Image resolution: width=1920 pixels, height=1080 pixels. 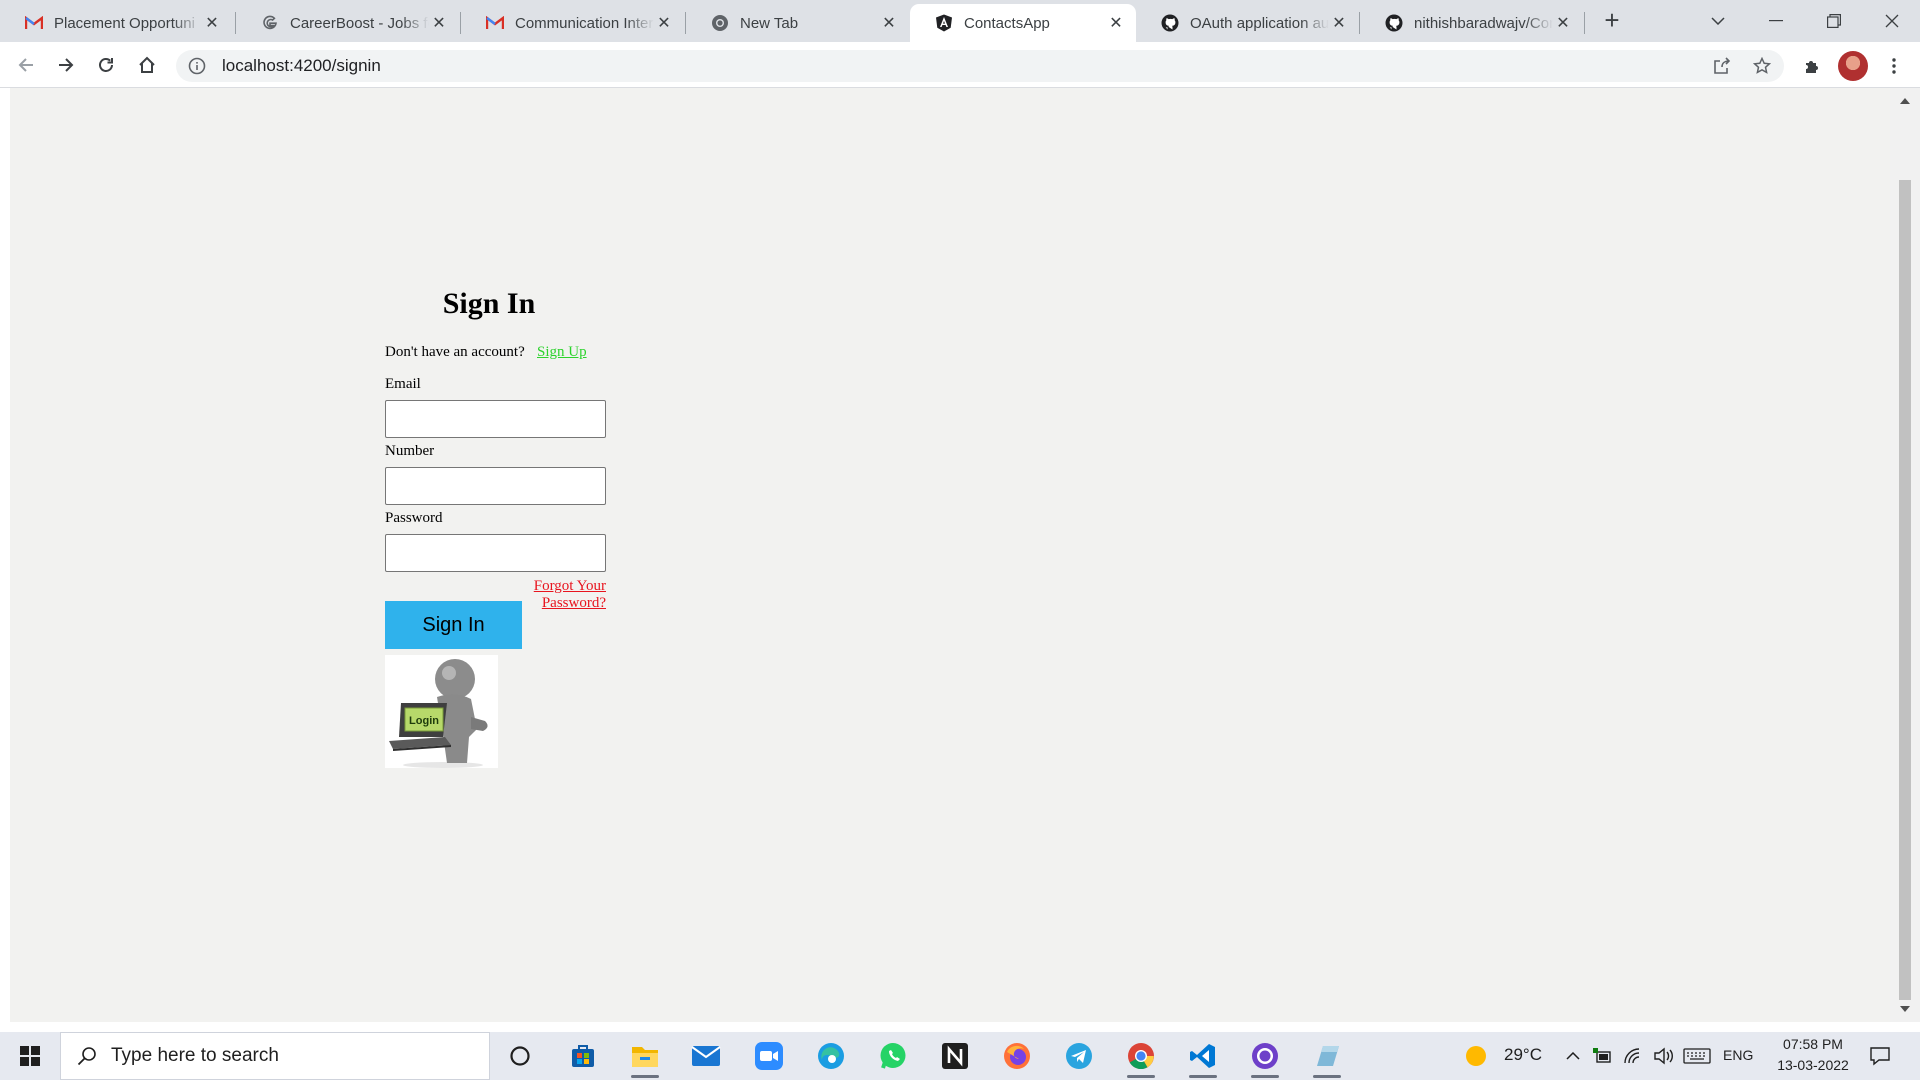 I want to click on page-title: Sign In, so click(x=489, y=303).